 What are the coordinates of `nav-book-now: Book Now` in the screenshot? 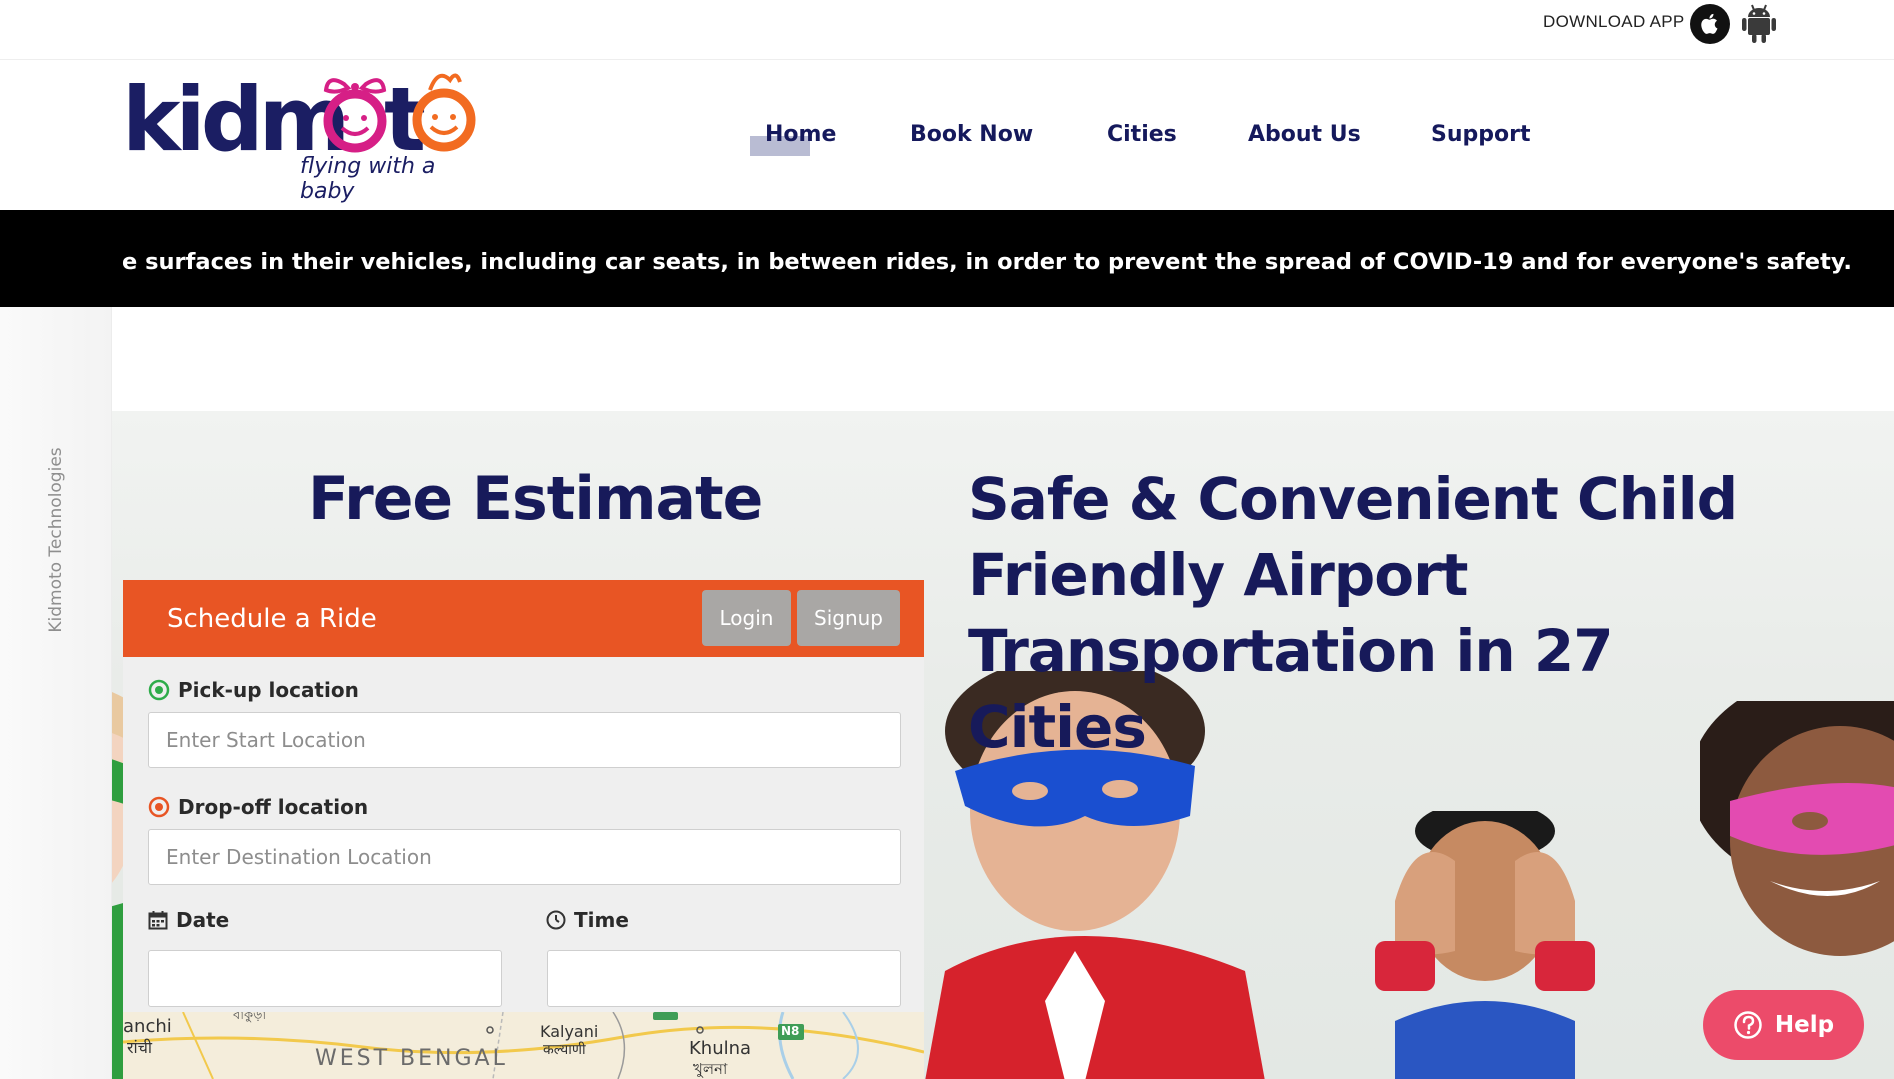 It's located at (971, 134).